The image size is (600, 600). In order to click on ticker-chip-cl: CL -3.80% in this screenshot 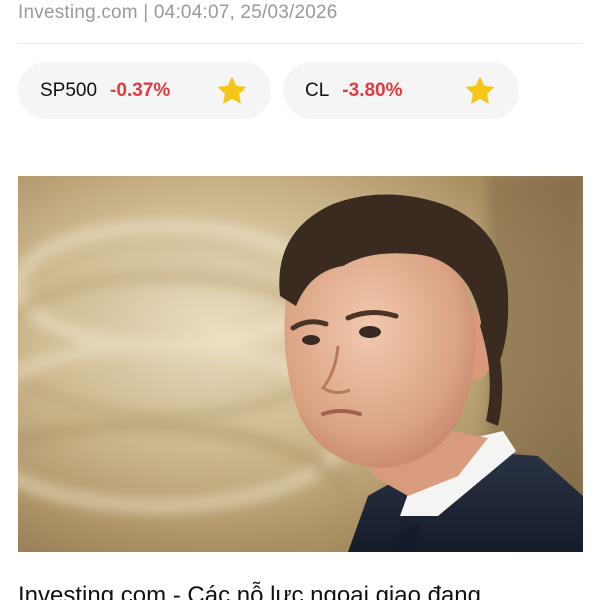, I will do `click(401, 90)`.